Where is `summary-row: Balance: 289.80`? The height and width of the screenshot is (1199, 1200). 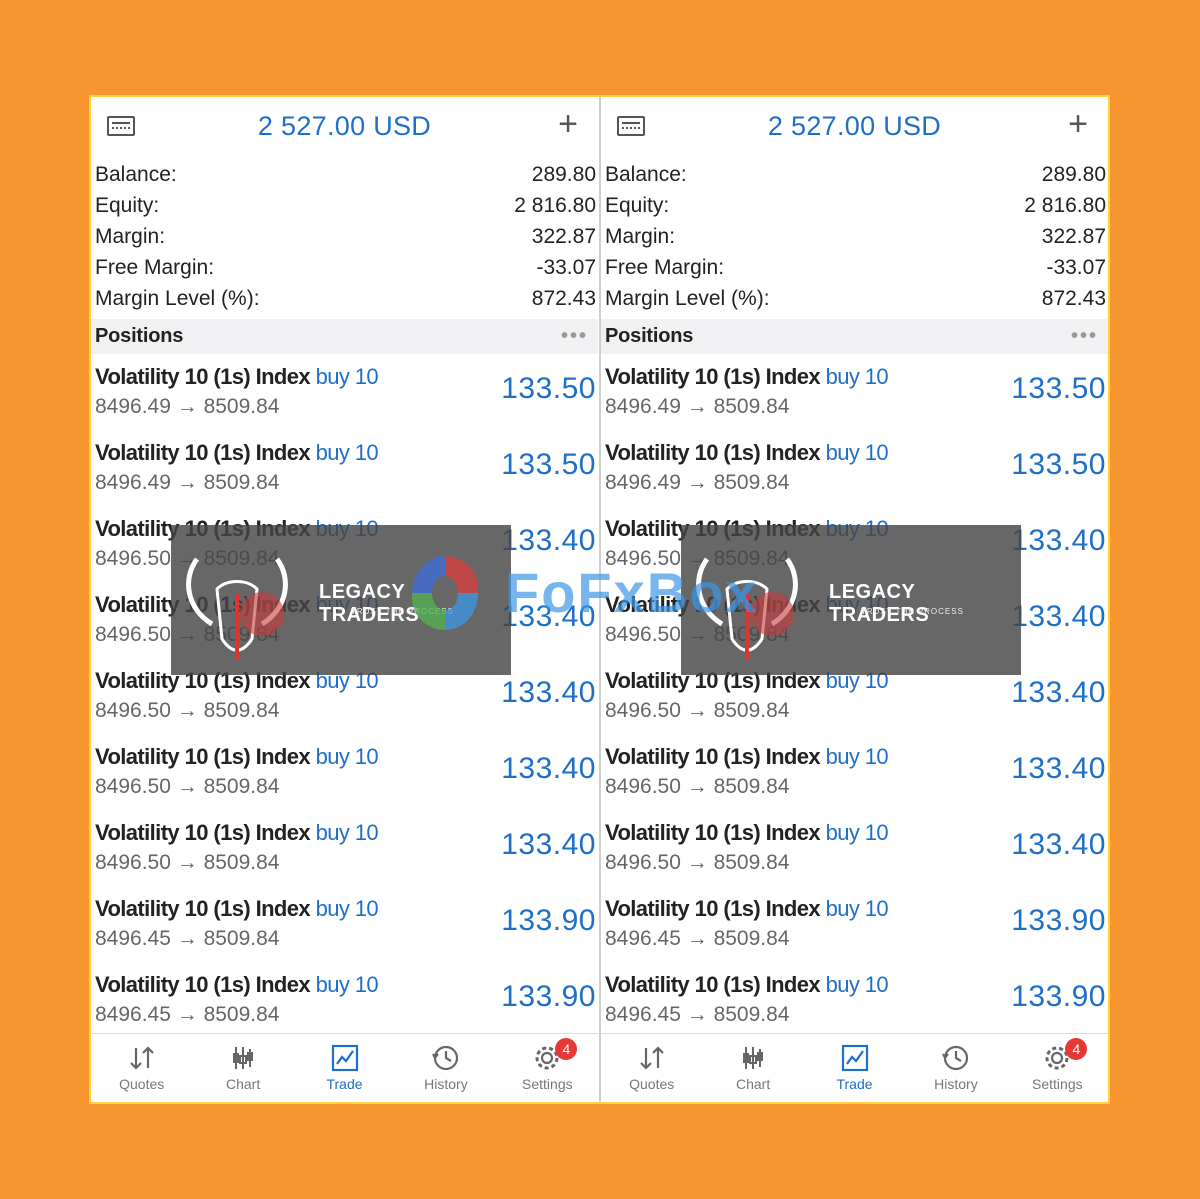
summary-row: Balance: 289.80 is located at coordinates (855, 174).